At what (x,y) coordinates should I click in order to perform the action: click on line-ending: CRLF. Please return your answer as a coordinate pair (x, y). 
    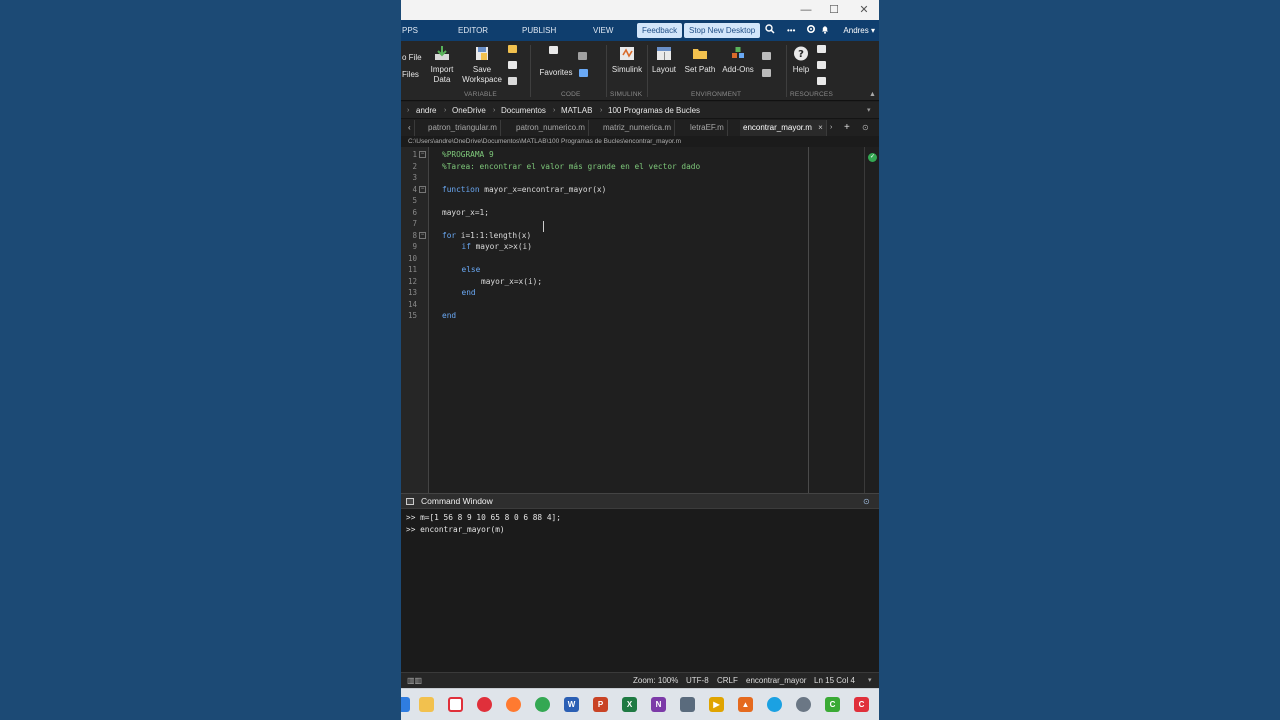
    Looking at the image, I should click on (727, 680).